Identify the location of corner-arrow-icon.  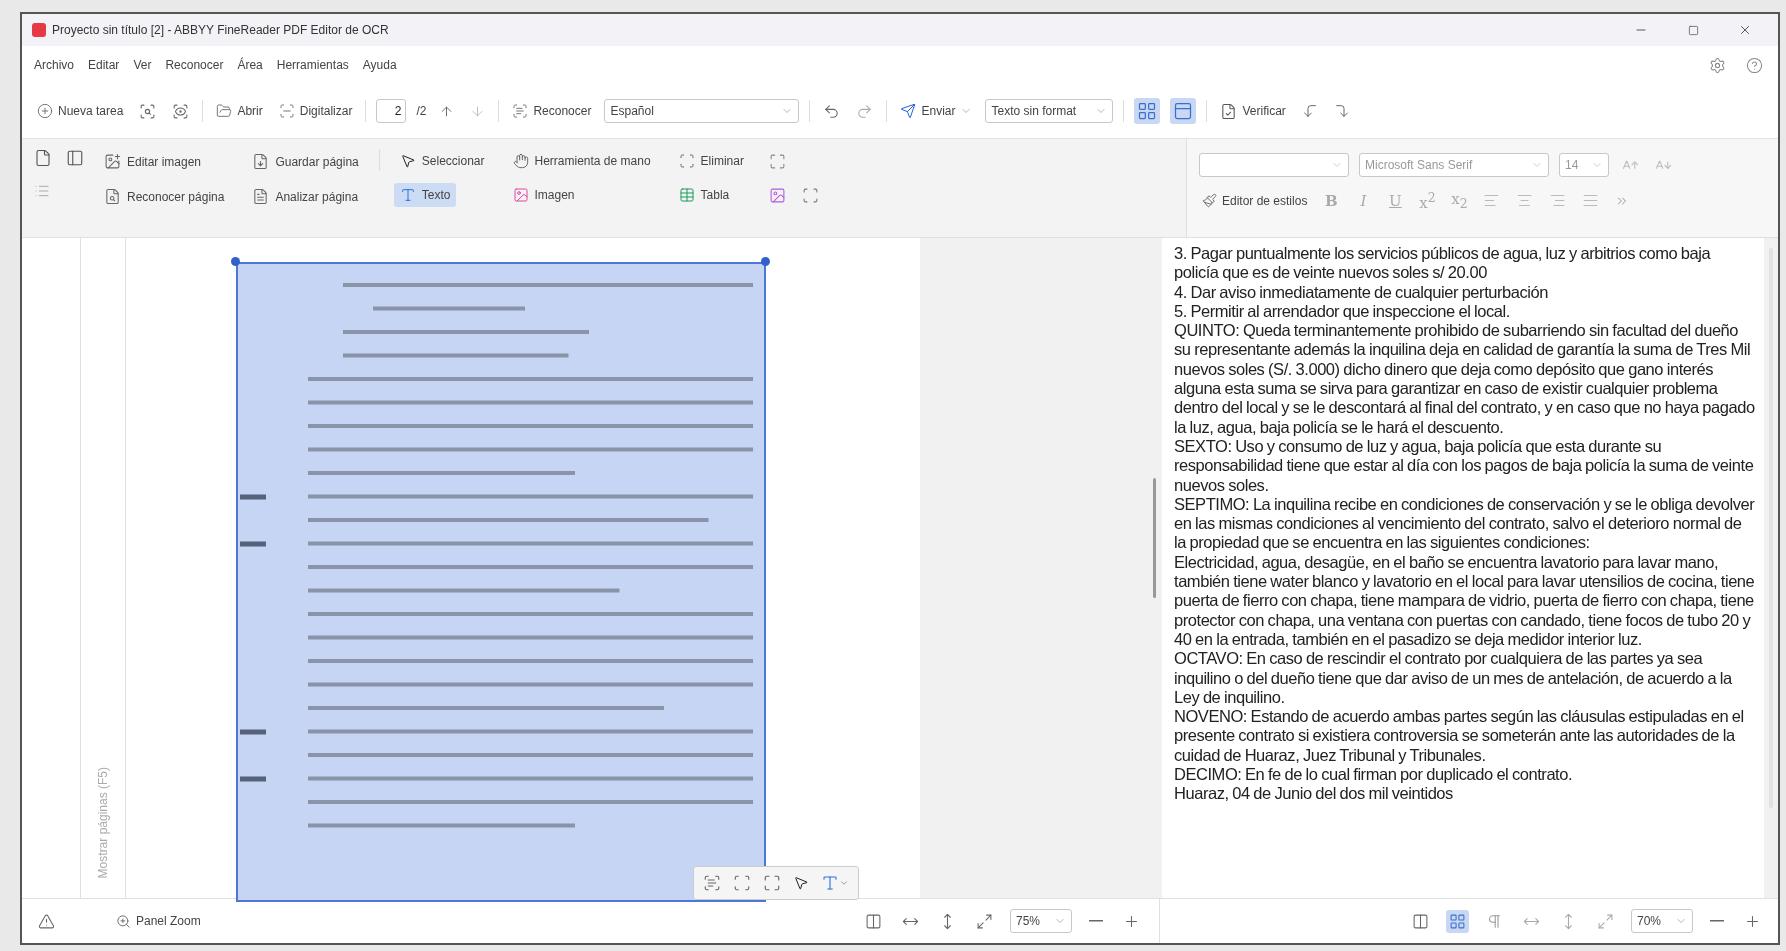
(1309, 111).